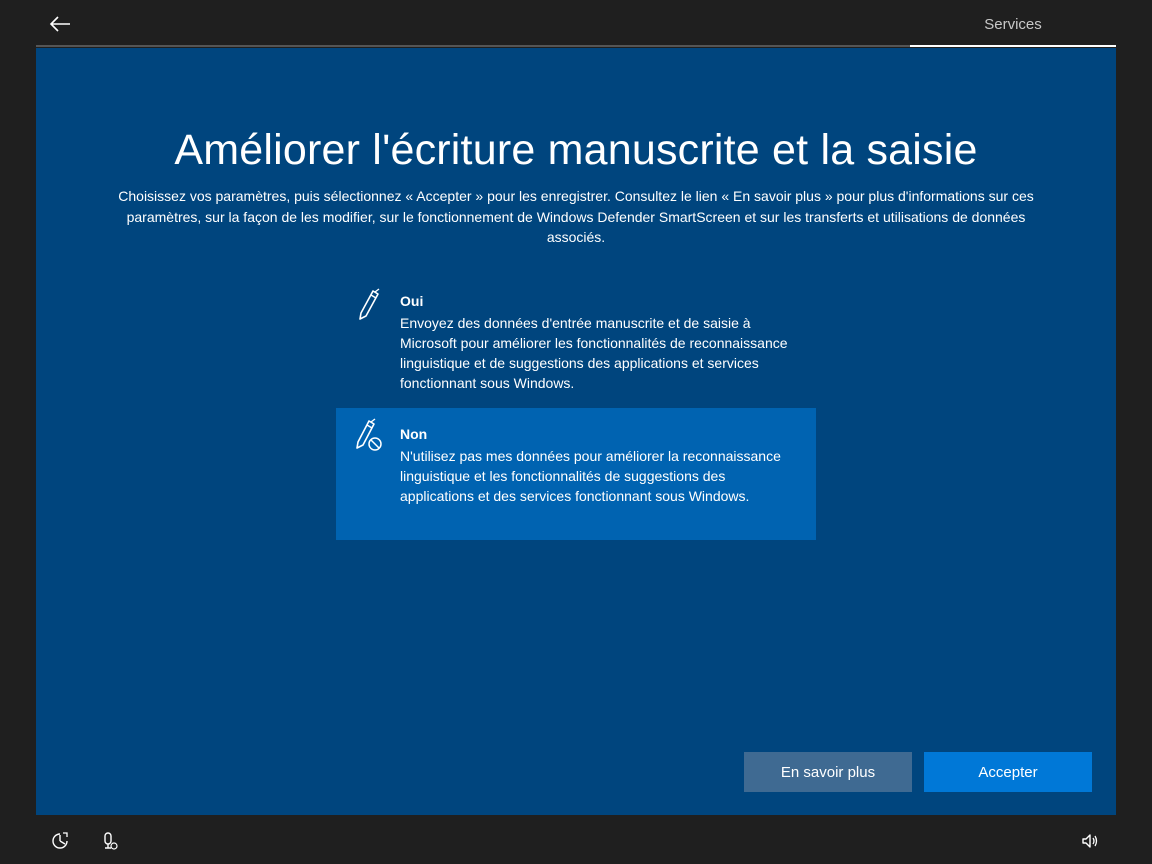  What do you see at coordinates (369, 434) in the screenshot?
I see `pen-blocked-icon` at bounding box center [369, 434].